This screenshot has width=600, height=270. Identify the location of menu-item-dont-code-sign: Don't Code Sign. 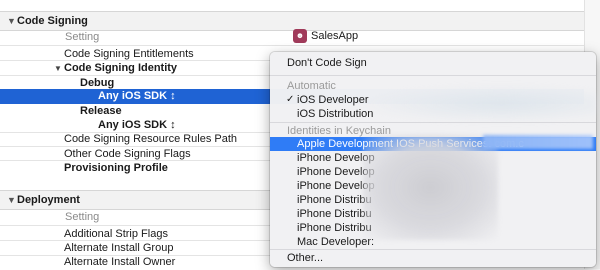
(433, 63).